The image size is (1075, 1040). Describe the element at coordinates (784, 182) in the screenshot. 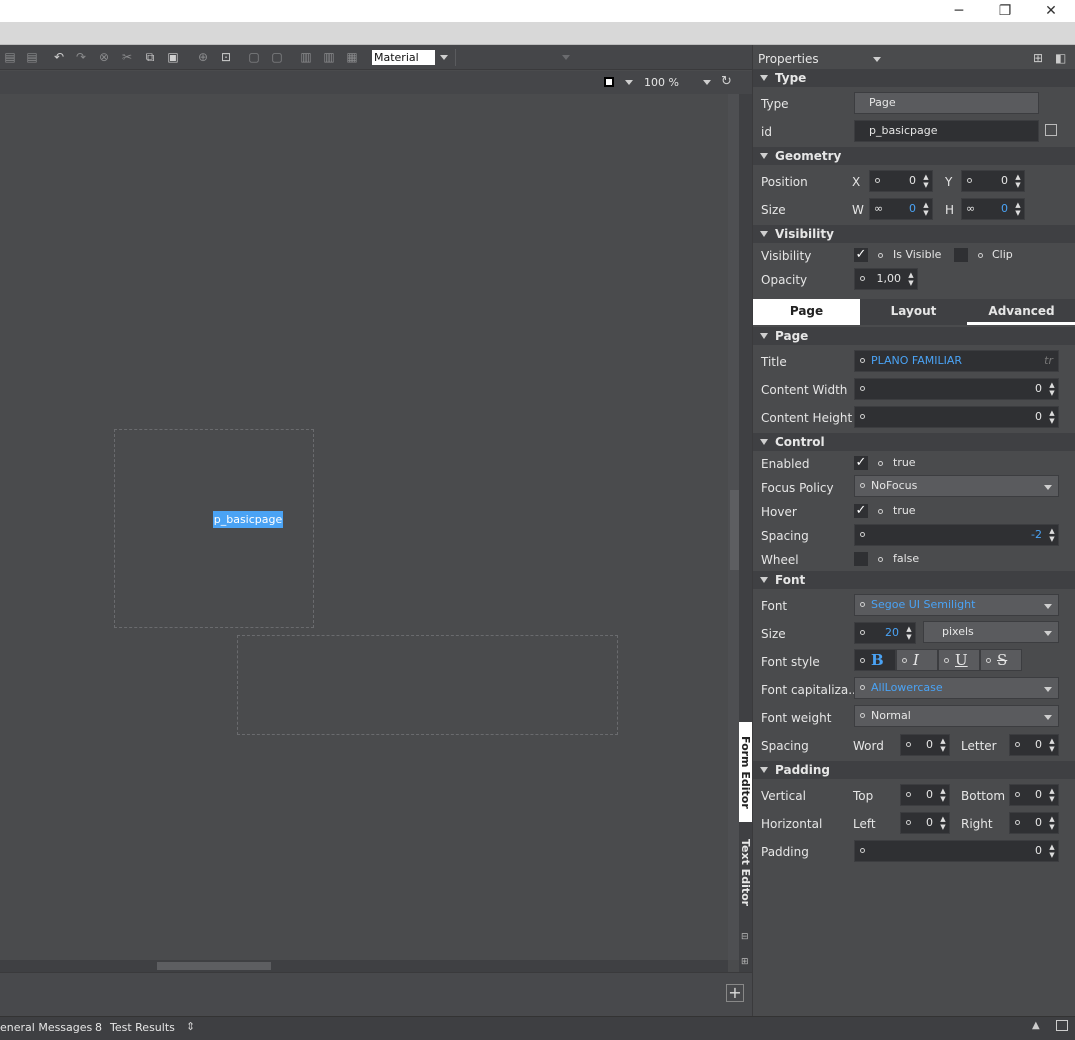

I see `position-label: Position` at that location.